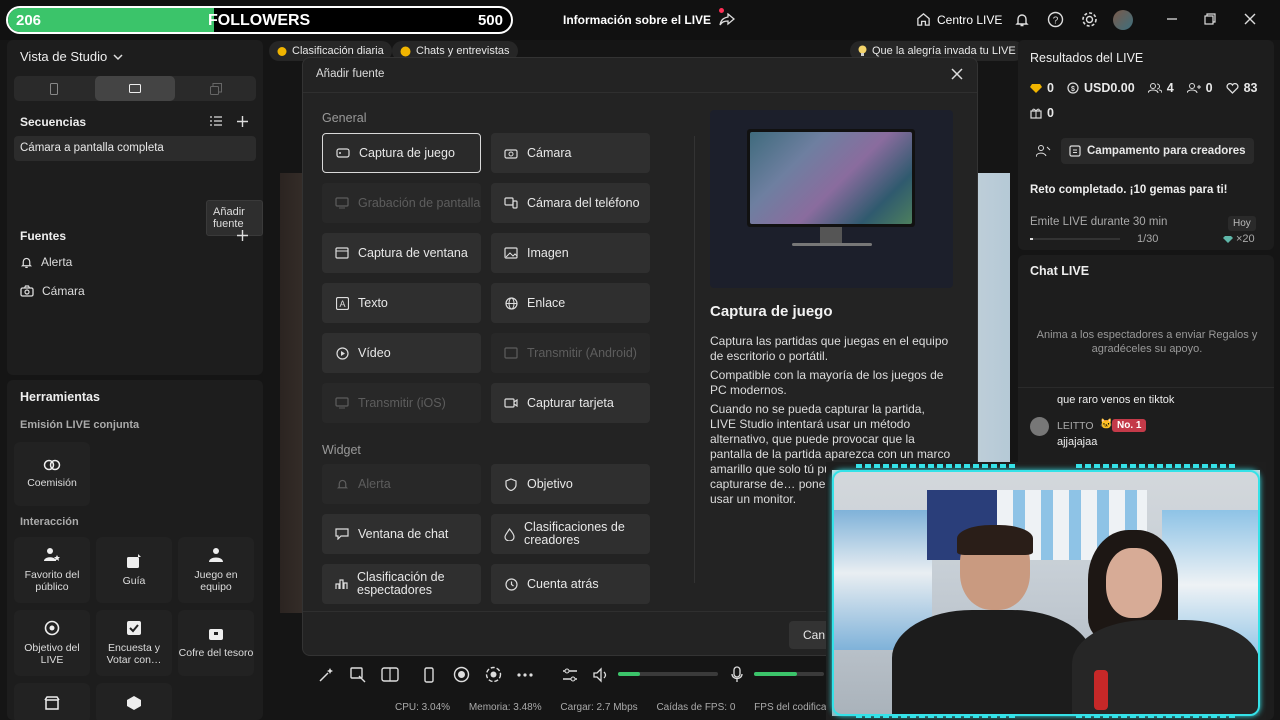  I want to click on dual-layout-icon, so click(216, 88).